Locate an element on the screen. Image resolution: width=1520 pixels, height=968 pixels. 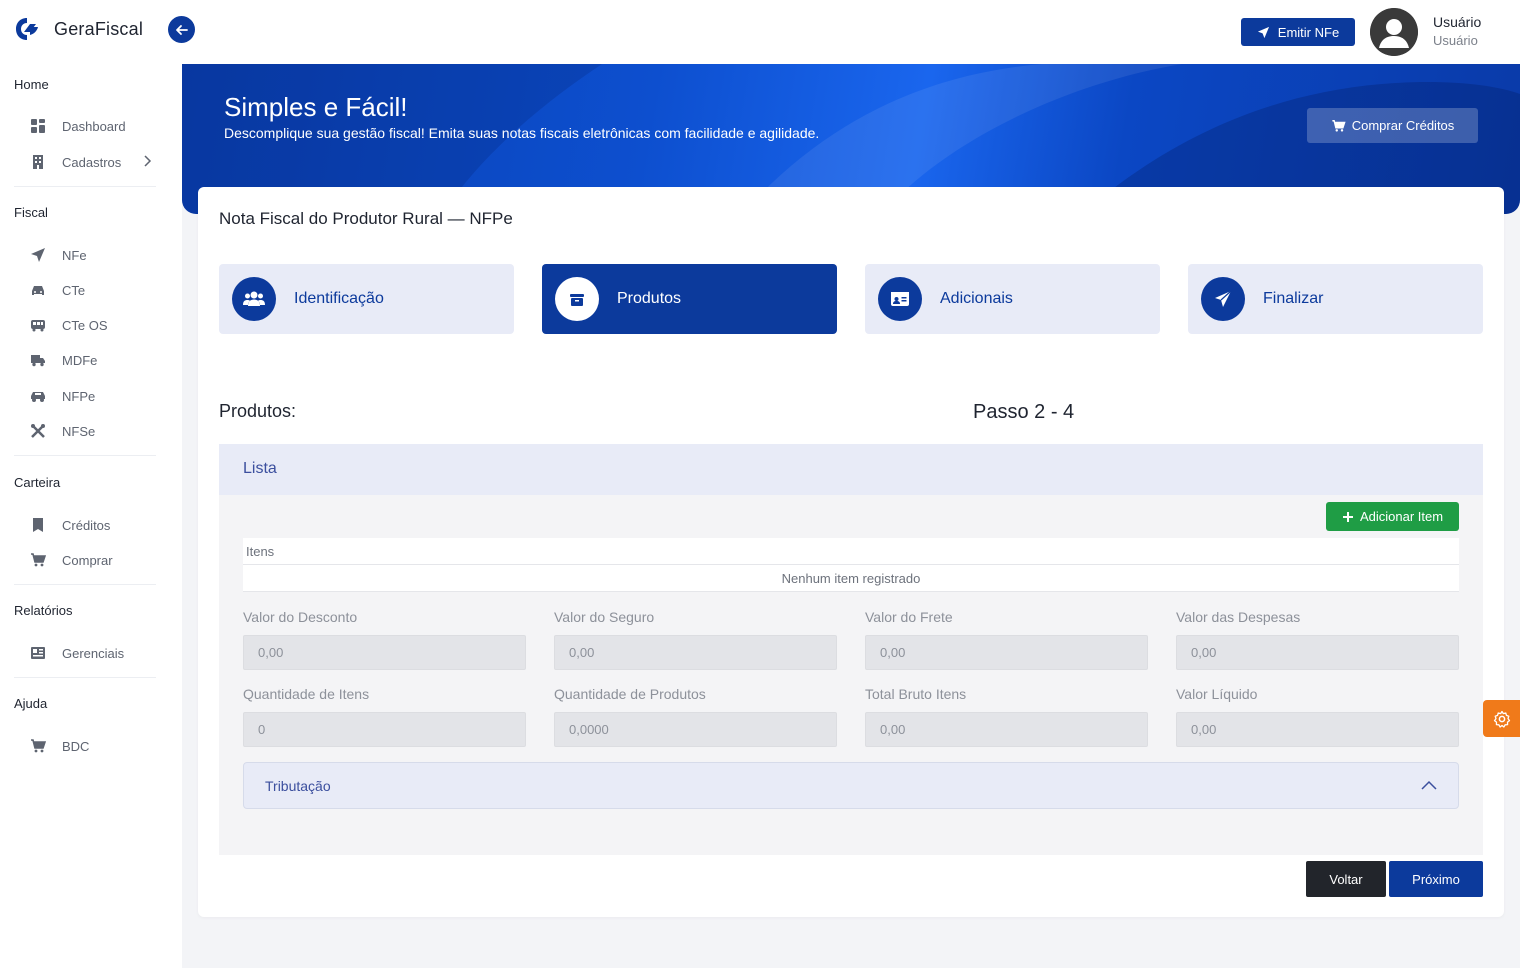
sidebar-item-label: BDC is located at coordinates (76, 746).